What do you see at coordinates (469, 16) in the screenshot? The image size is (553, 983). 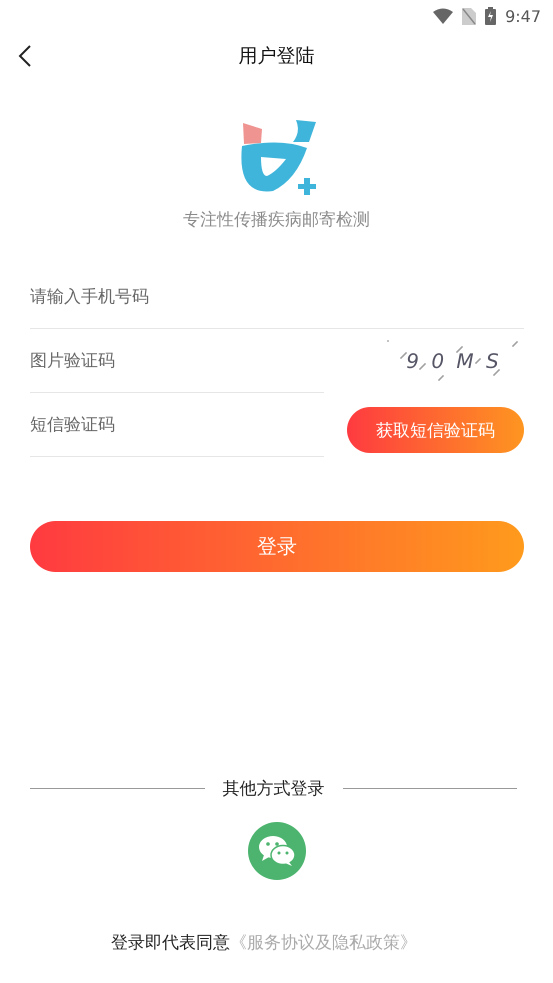 I see `no-sim-icon` at bounding box center [469, 16].